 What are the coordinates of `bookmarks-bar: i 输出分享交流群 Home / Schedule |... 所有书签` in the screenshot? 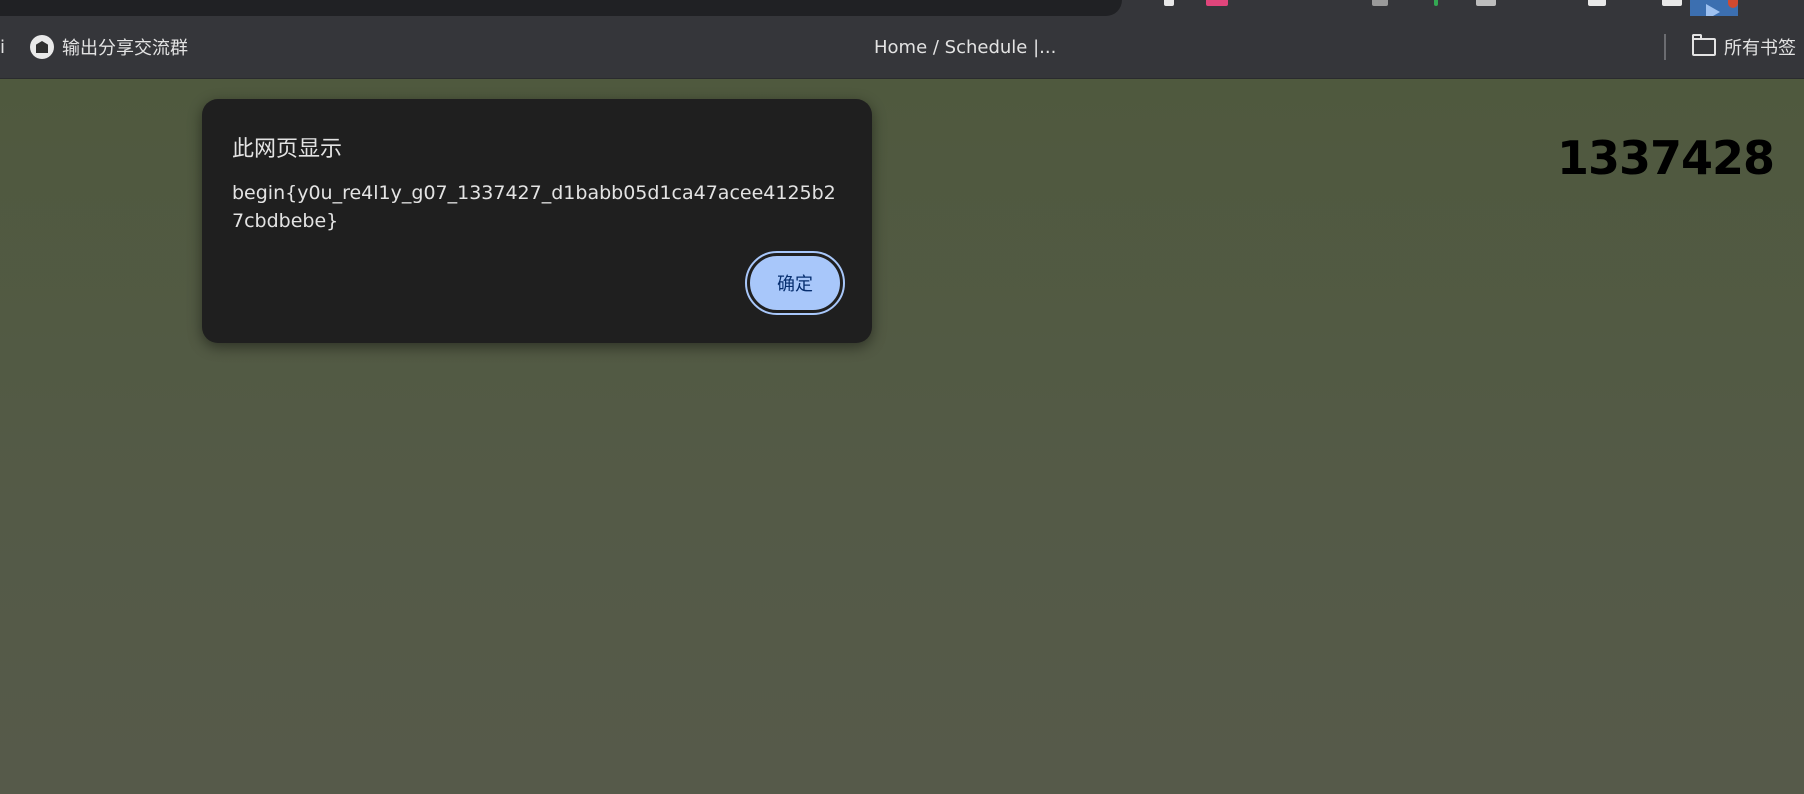 It's located at (902, 47).